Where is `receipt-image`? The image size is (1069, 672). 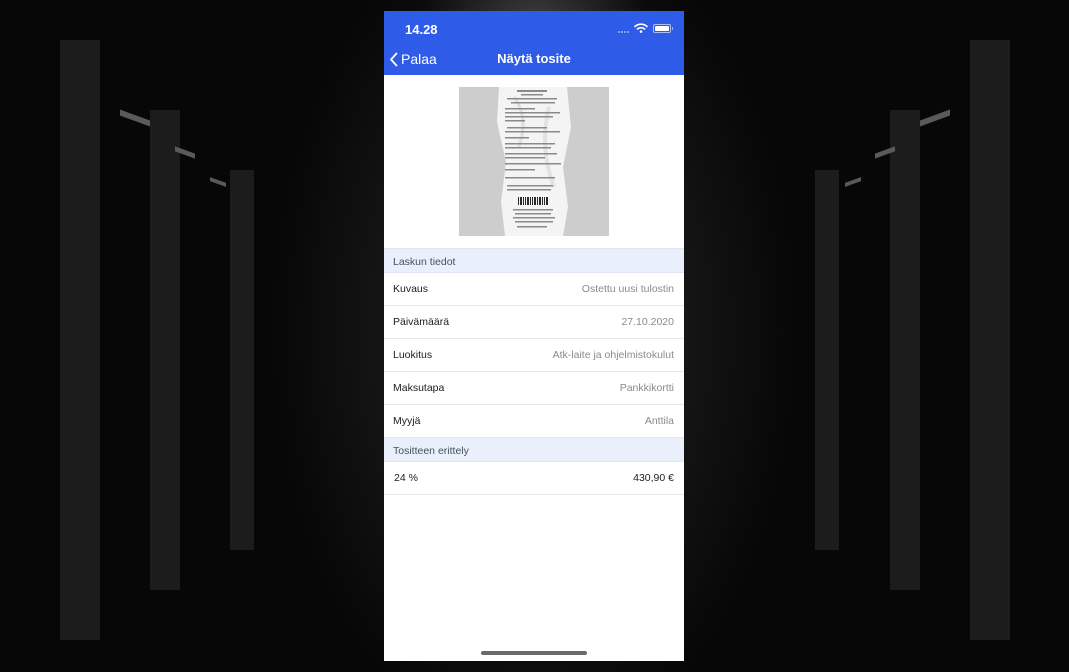
receipt-image is located at coordinates (534, 161).